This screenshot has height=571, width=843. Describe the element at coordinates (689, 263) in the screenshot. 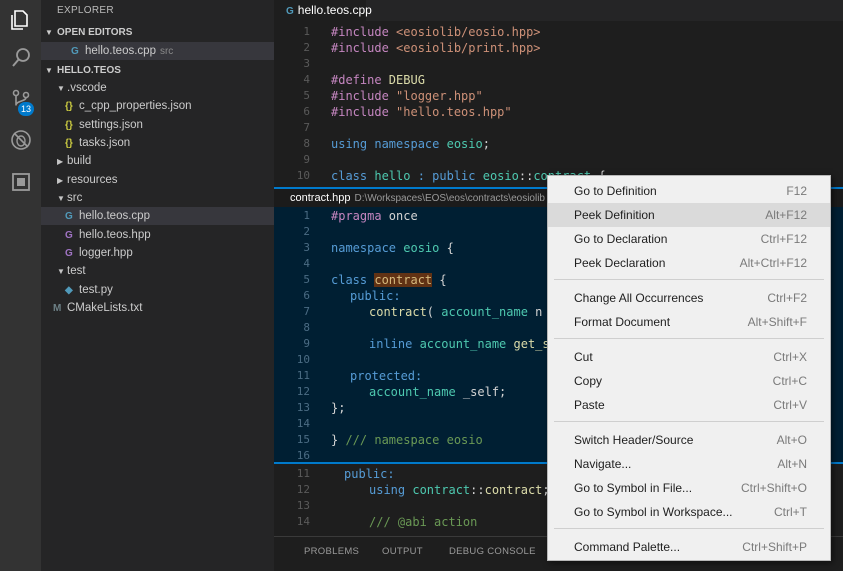

I see `menu-item-peek-declaration: Peek Declaration Alt+Ctrl+F12` at that location.